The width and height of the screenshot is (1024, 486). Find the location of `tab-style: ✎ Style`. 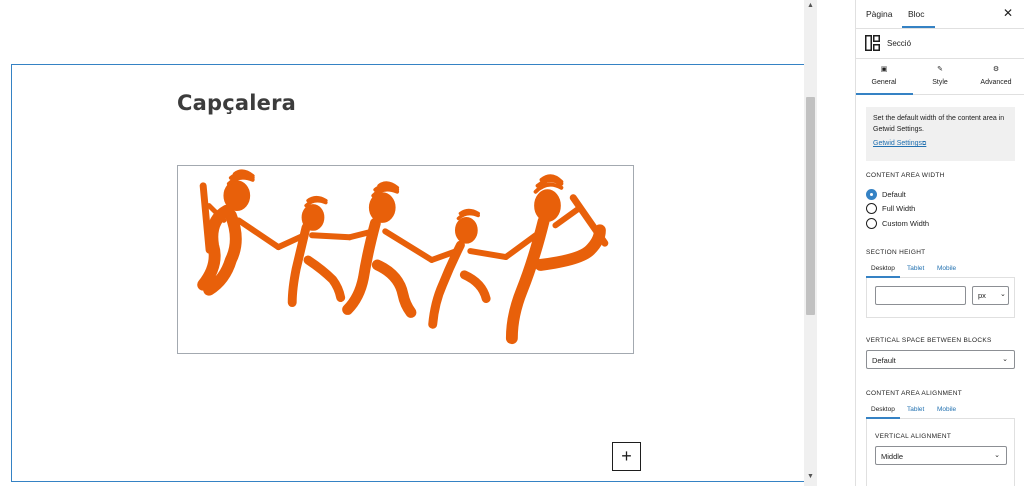

tab-style: ✎ Style is located at coordinates (940, 77).